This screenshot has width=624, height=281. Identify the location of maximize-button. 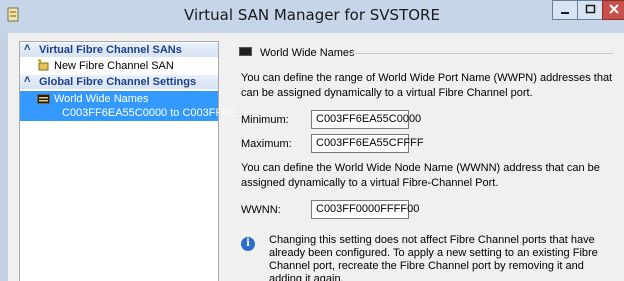
(590, 10).